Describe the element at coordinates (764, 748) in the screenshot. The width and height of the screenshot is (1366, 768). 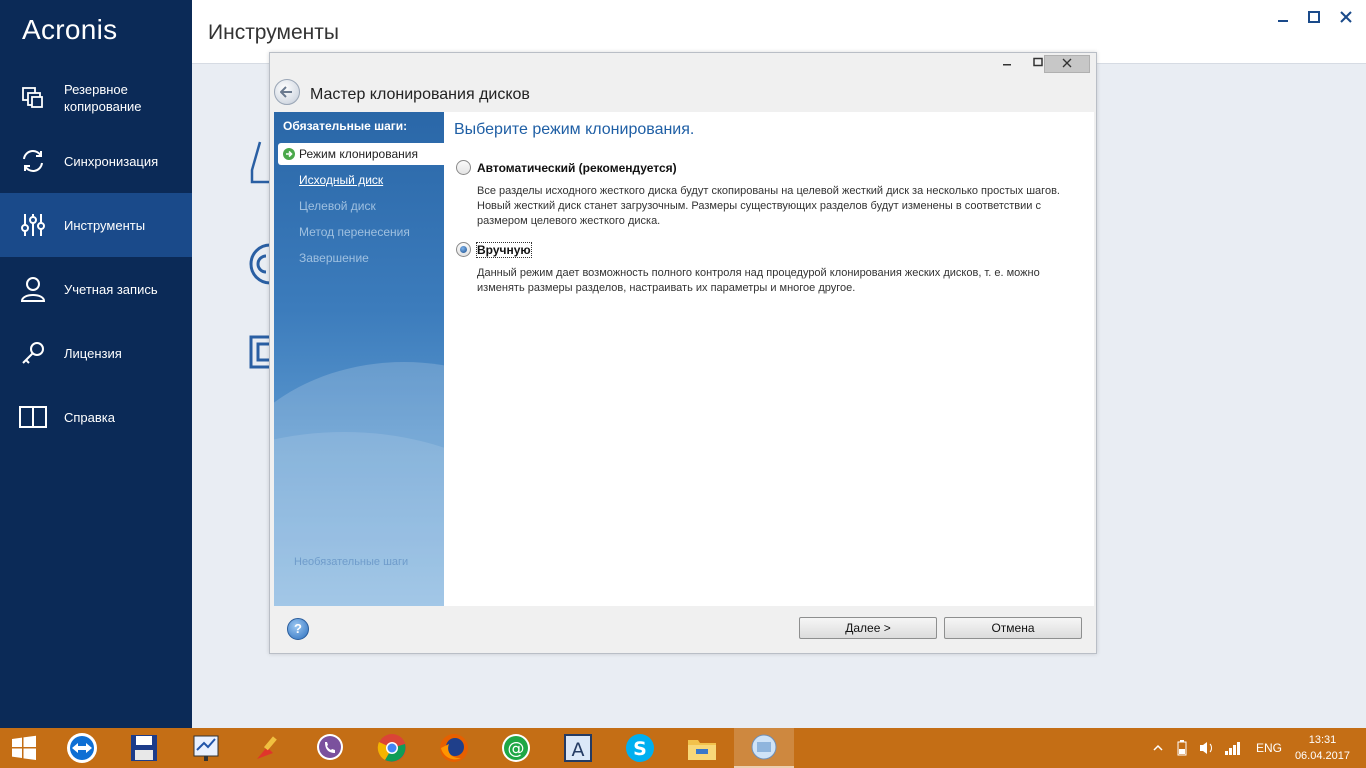
I see `acronis-taskbar-icon` at that location.